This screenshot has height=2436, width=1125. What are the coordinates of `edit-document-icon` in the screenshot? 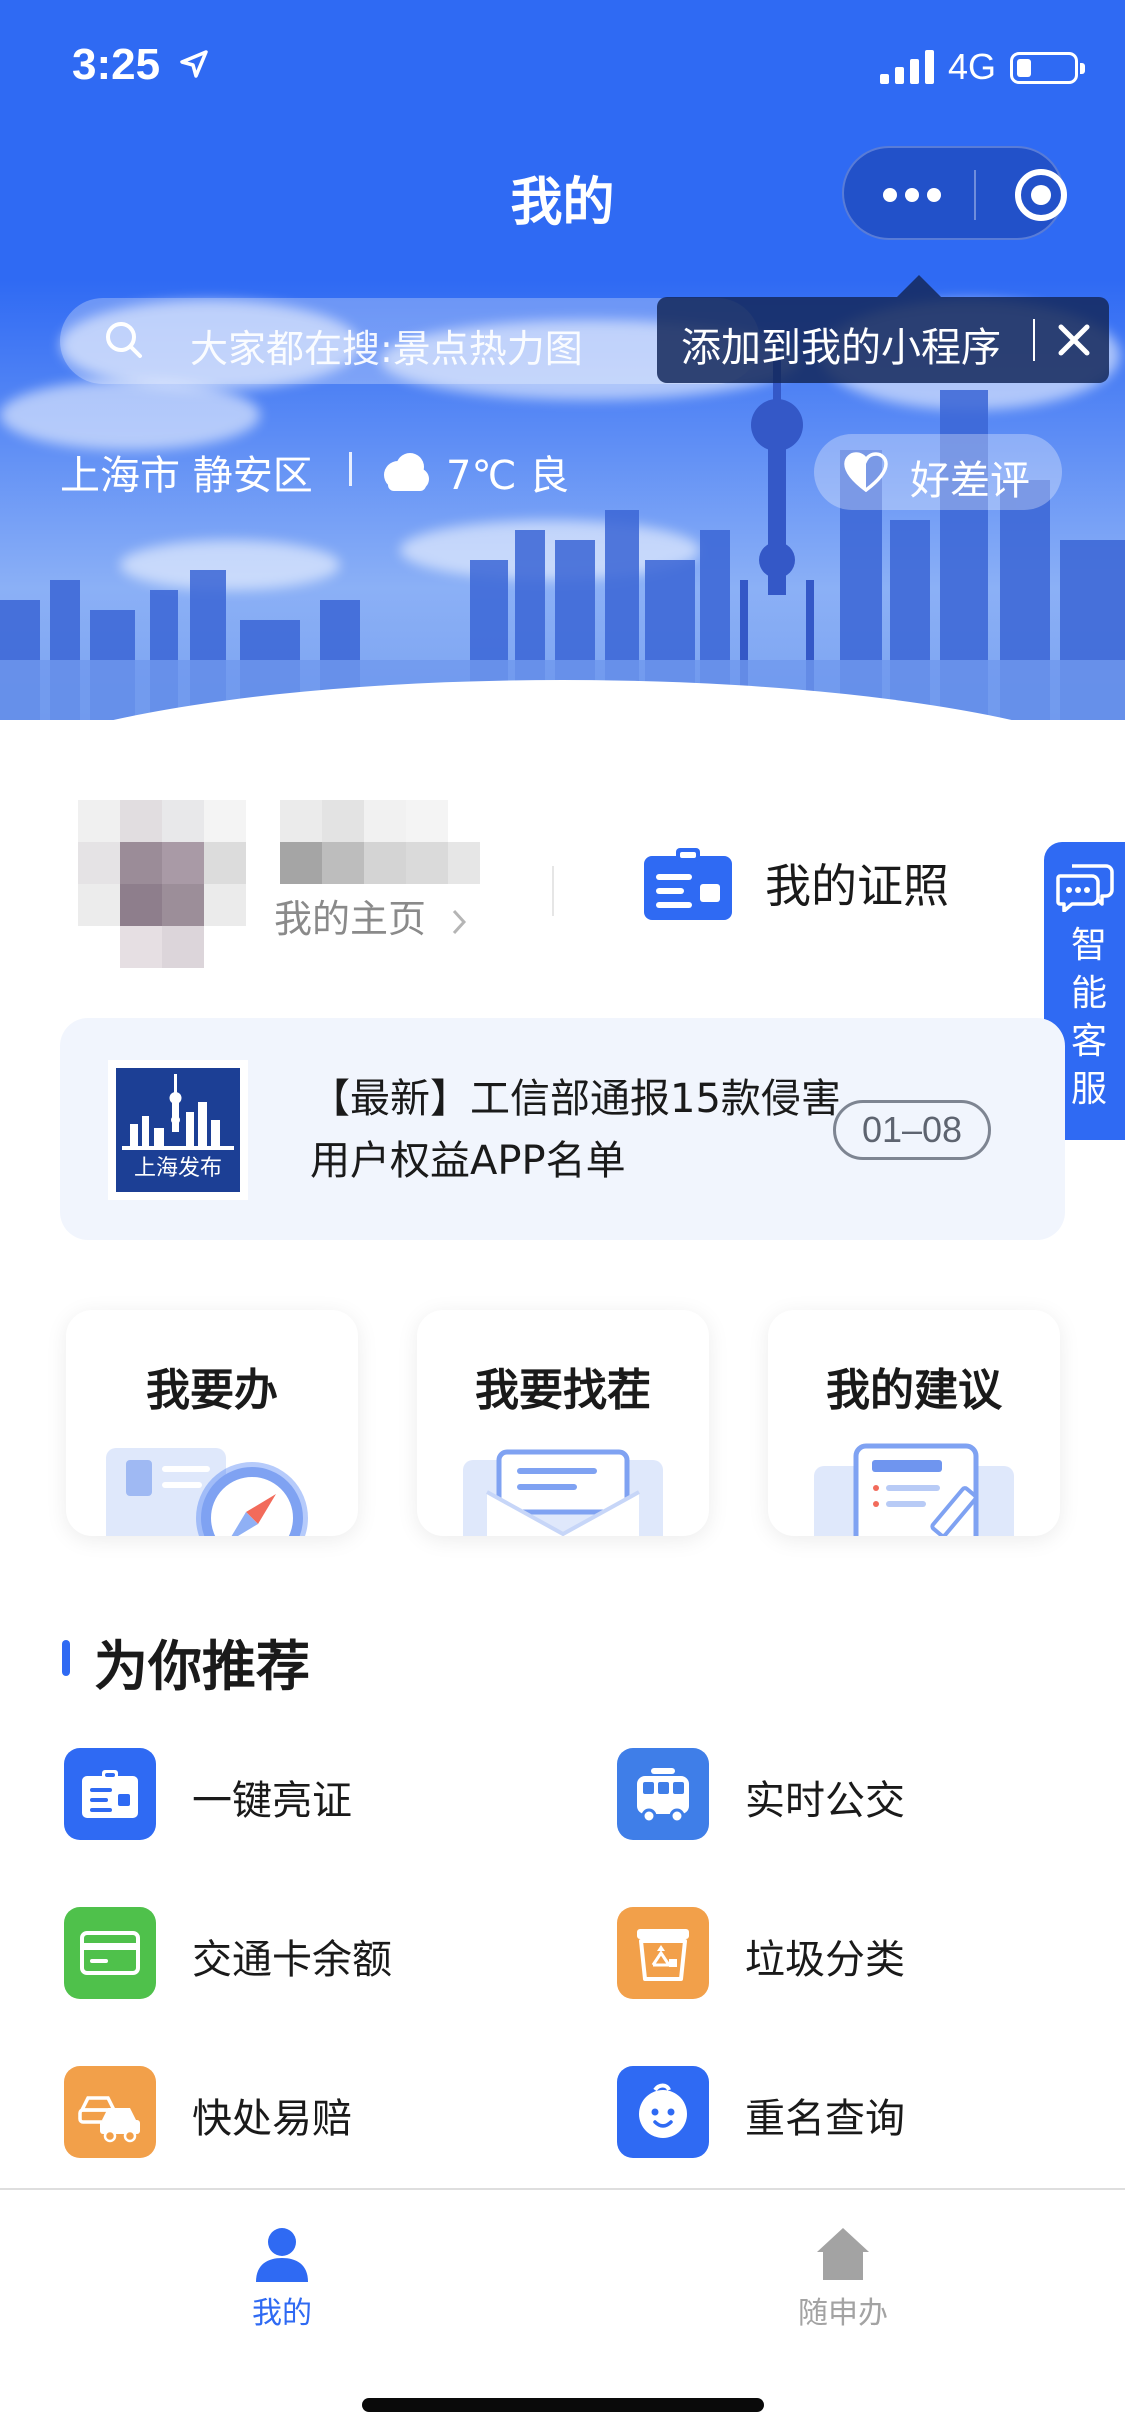 It's located at (914, 1489).